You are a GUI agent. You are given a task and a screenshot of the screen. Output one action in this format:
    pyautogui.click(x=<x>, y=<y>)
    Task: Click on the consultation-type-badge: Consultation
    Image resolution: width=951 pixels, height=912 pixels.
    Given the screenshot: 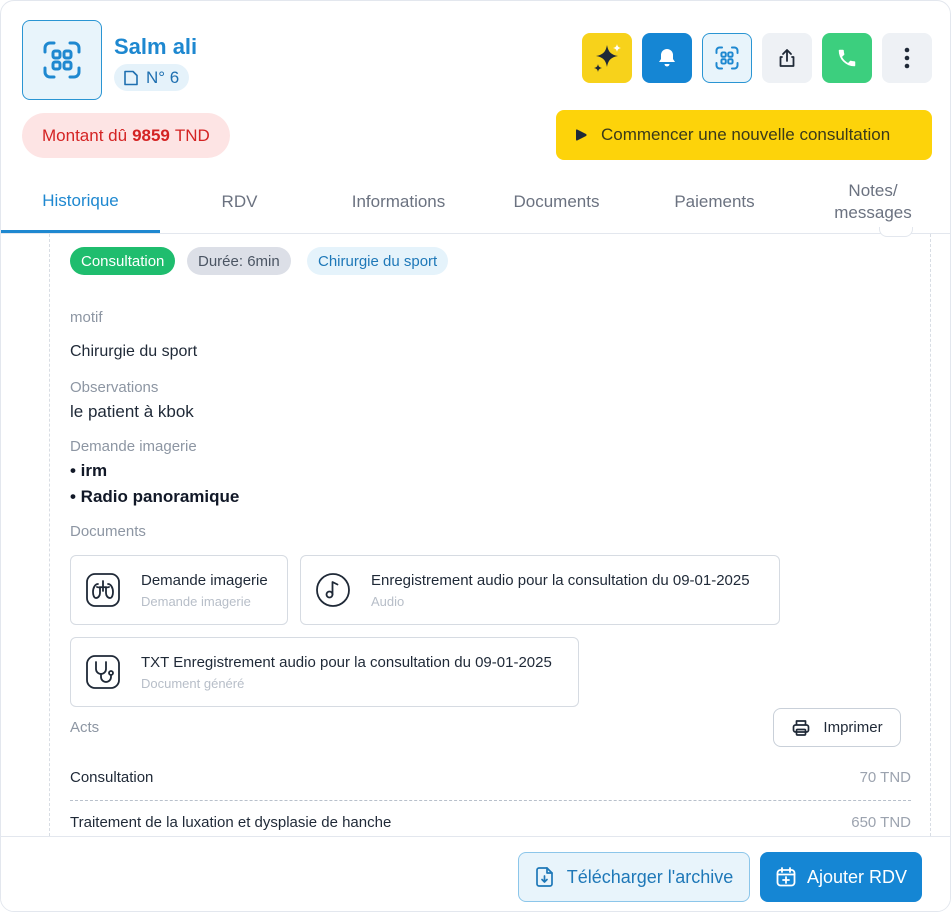 What is the action you would take?
    pyautogui.click(x=123, y=261)
    